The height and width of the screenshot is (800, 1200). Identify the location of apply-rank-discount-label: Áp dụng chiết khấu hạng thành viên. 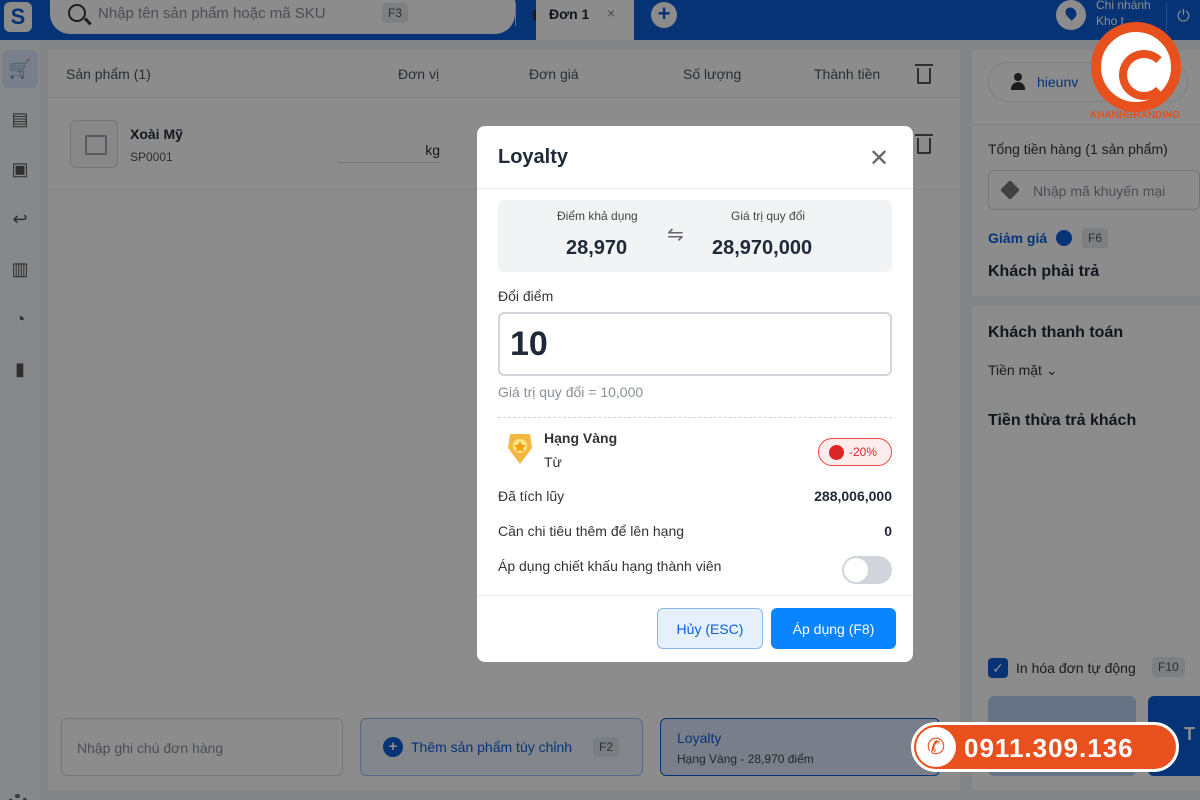
(610, 566).